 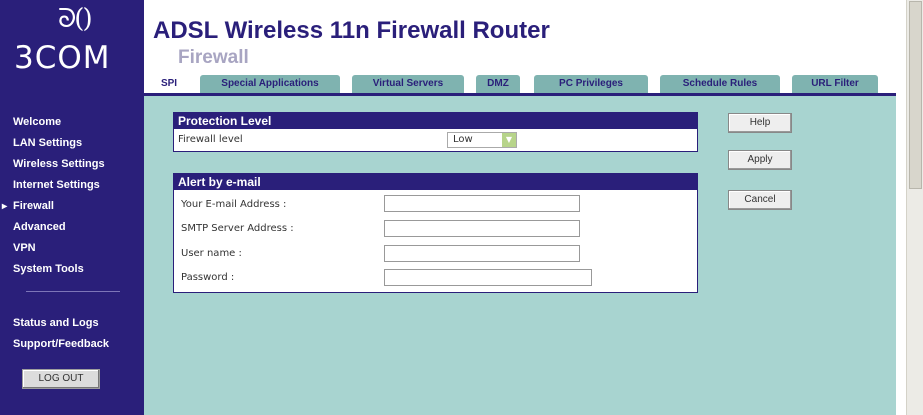 I want to click on email-field, so click(x=482, y=203).